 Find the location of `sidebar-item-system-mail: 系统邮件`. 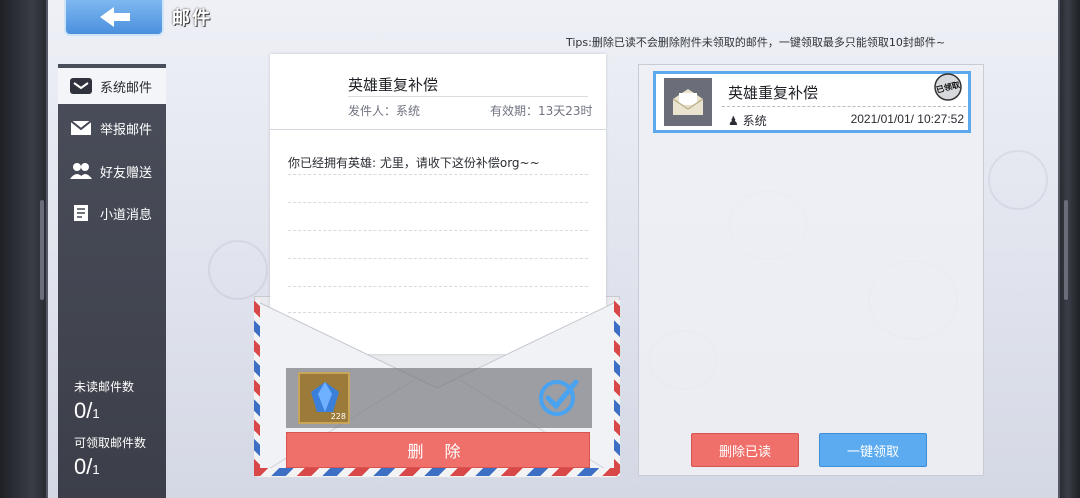

sidebar-item-system-mail: 系统邮件 is located at coordinates (112, 86).